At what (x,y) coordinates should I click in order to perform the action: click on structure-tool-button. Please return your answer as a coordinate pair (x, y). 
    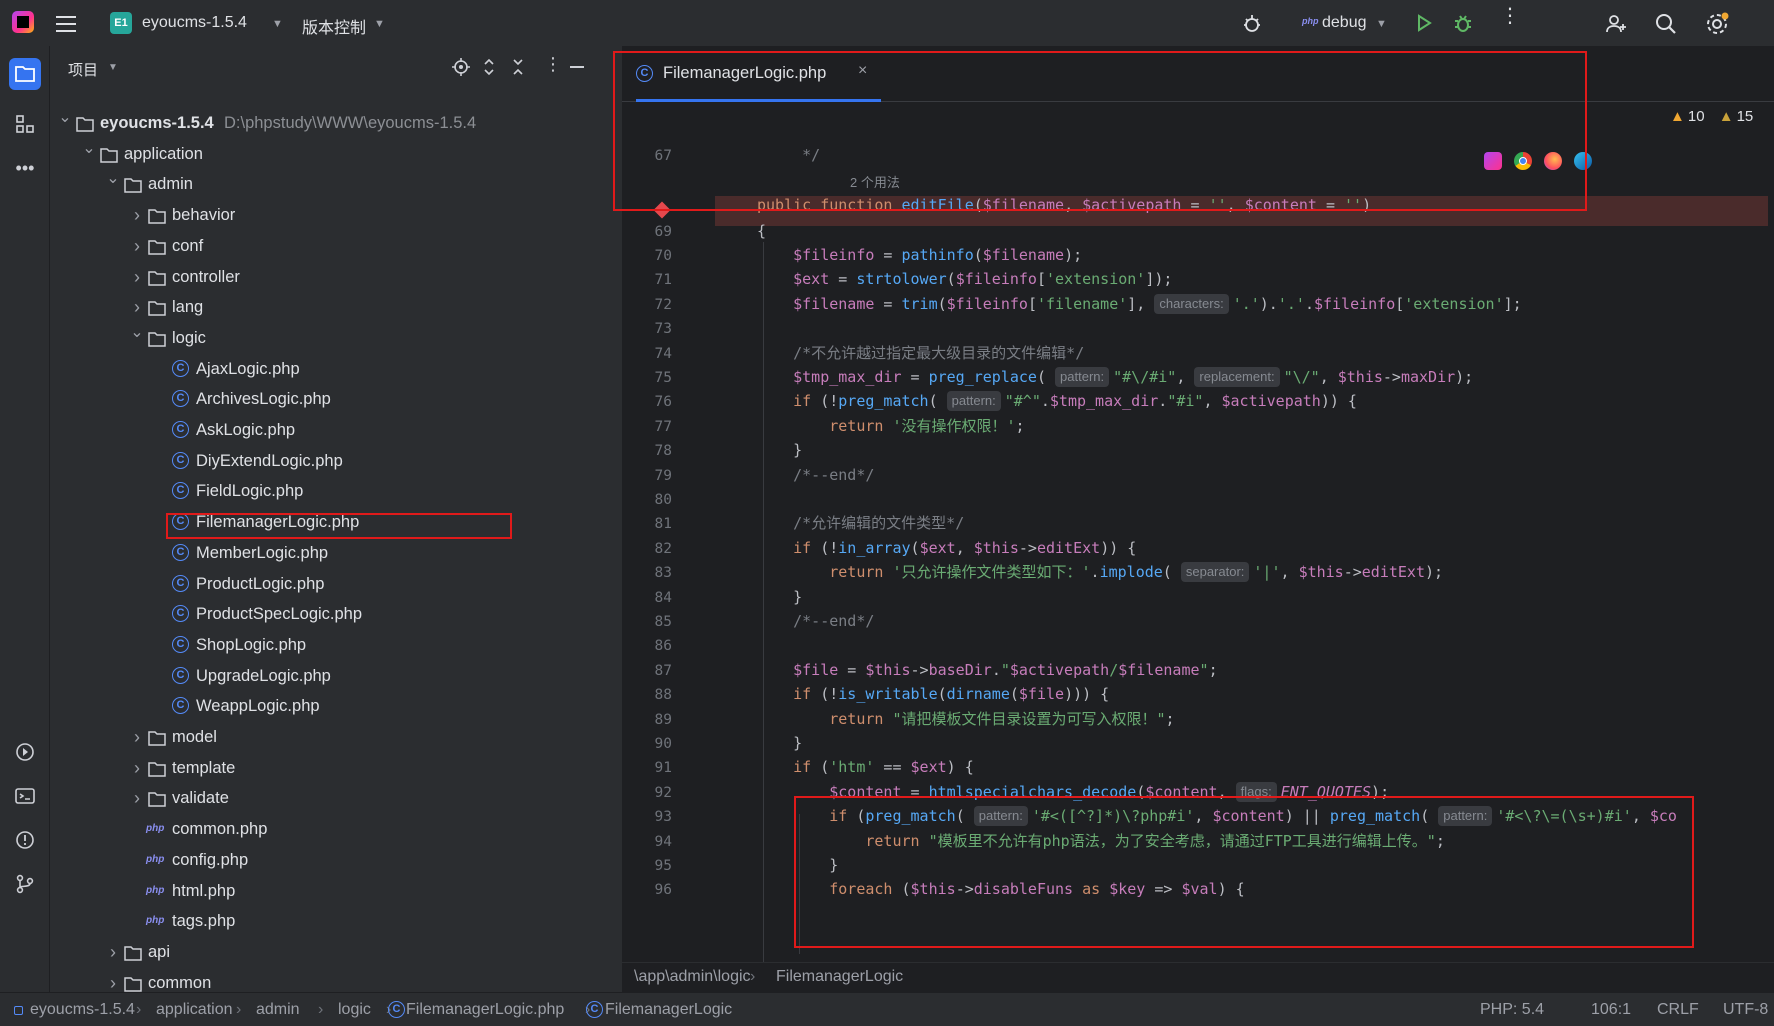
    Looking at the image, I should click on (25, 124).